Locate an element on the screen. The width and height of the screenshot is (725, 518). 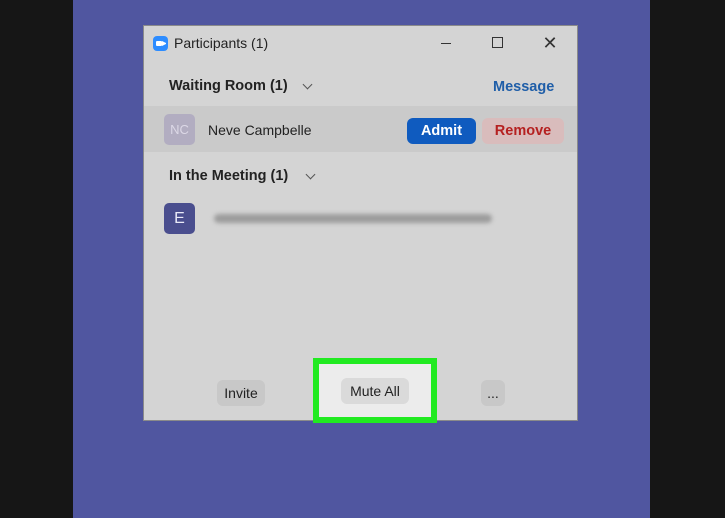
avatar: NC is located at coordinates (179, 129).